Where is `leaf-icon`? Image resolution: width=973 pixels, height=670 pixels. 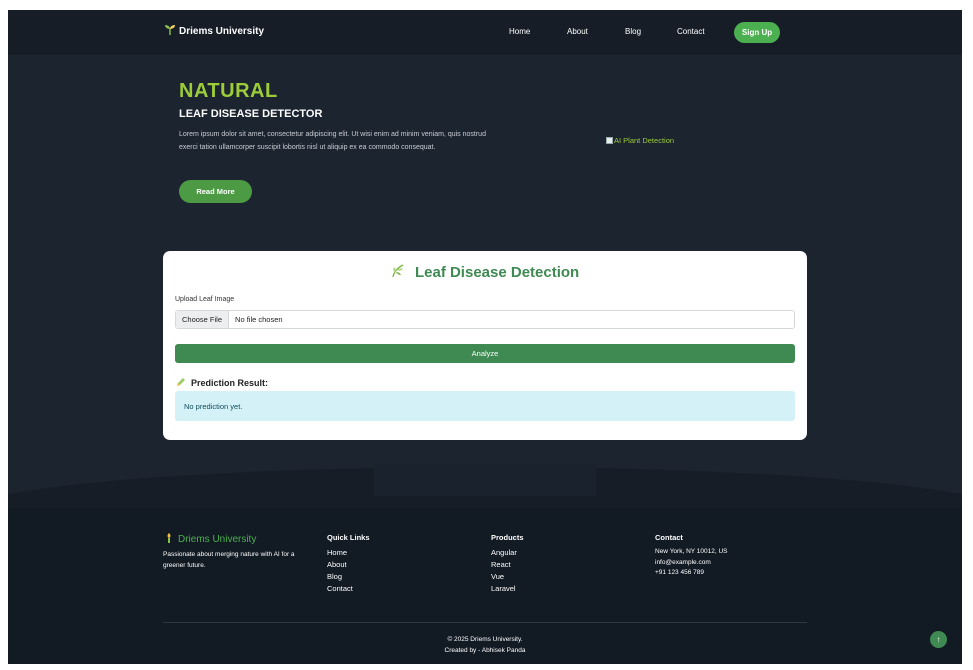
leaf-icon is located at coordinates (400, 272).